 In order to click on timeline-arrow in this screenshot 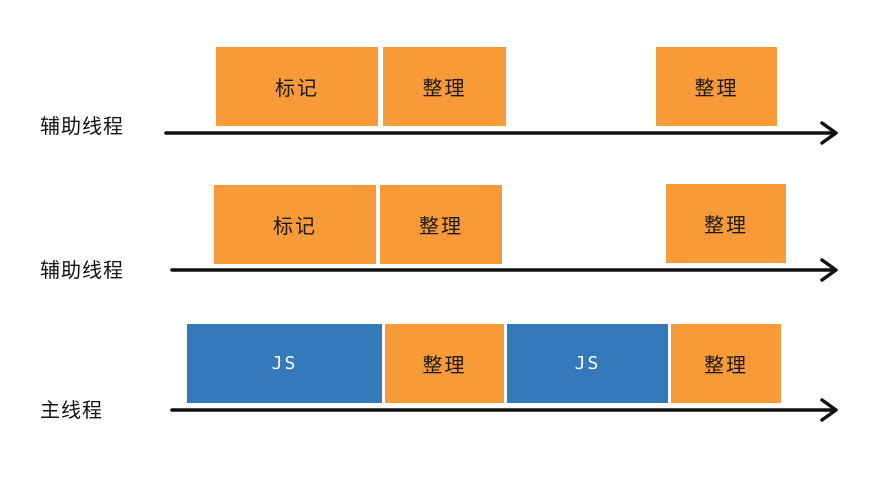, I will do `click(504, 410)`.